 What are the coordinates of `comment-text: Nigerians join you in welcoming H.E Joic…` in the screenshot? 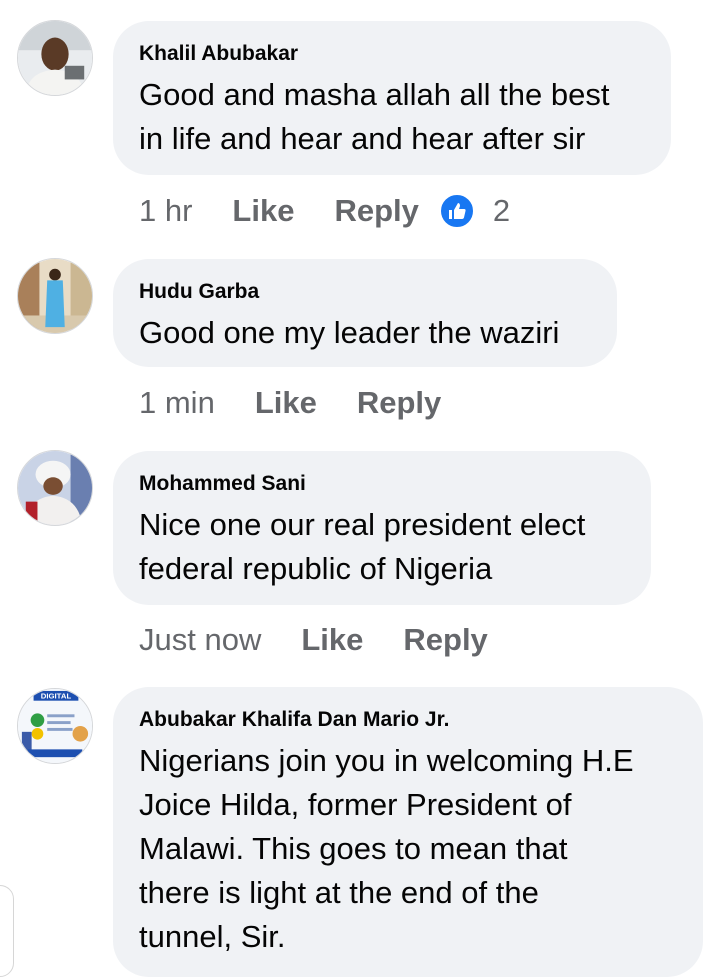 It's located at (386, 848).